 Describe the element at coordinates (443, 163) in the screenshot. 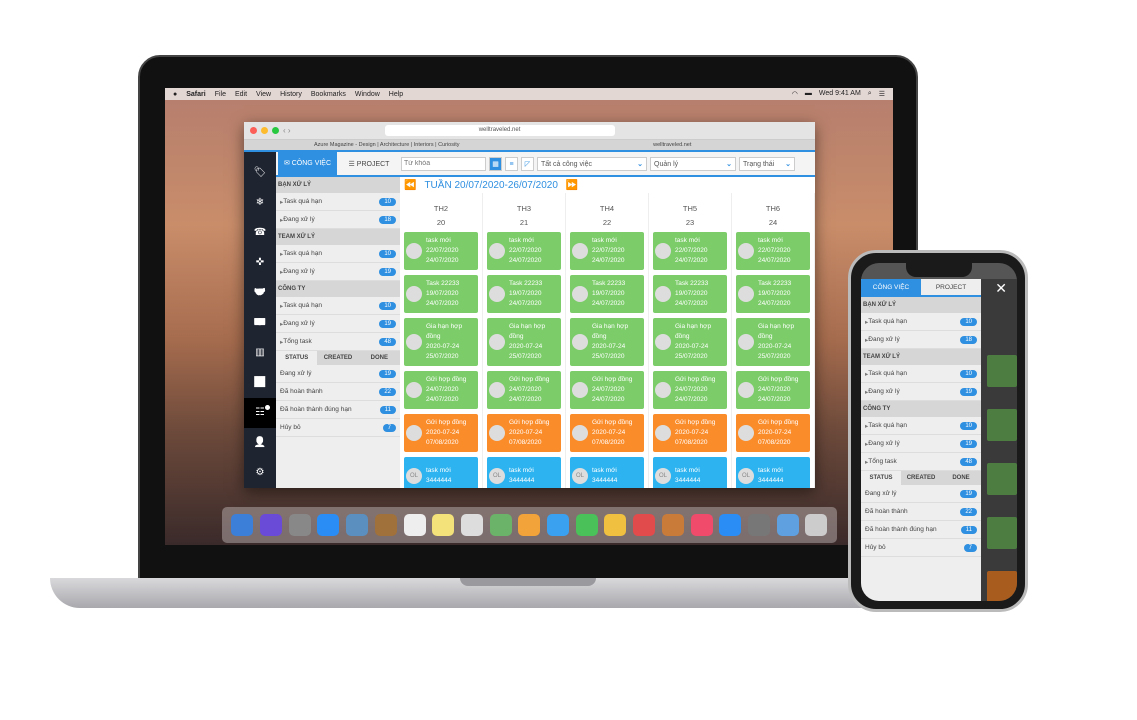

I see `search-input` at that location.